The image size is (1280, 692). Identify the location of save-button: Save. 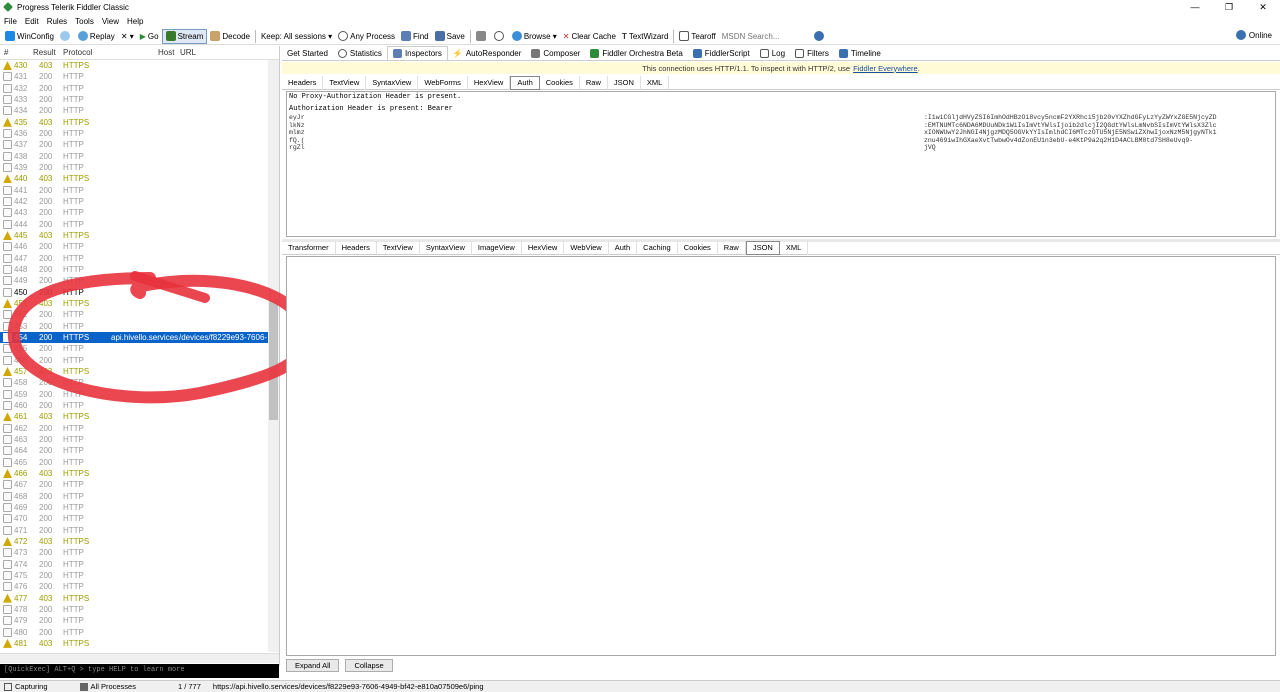
(450, 36).